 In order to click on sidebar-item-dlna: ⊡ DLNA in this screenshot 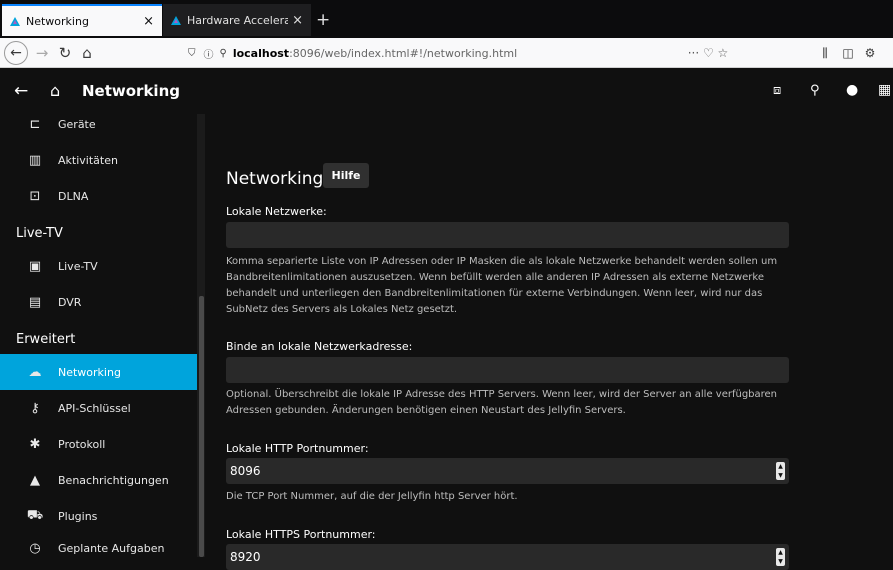, I will do `click(98, 196)`.